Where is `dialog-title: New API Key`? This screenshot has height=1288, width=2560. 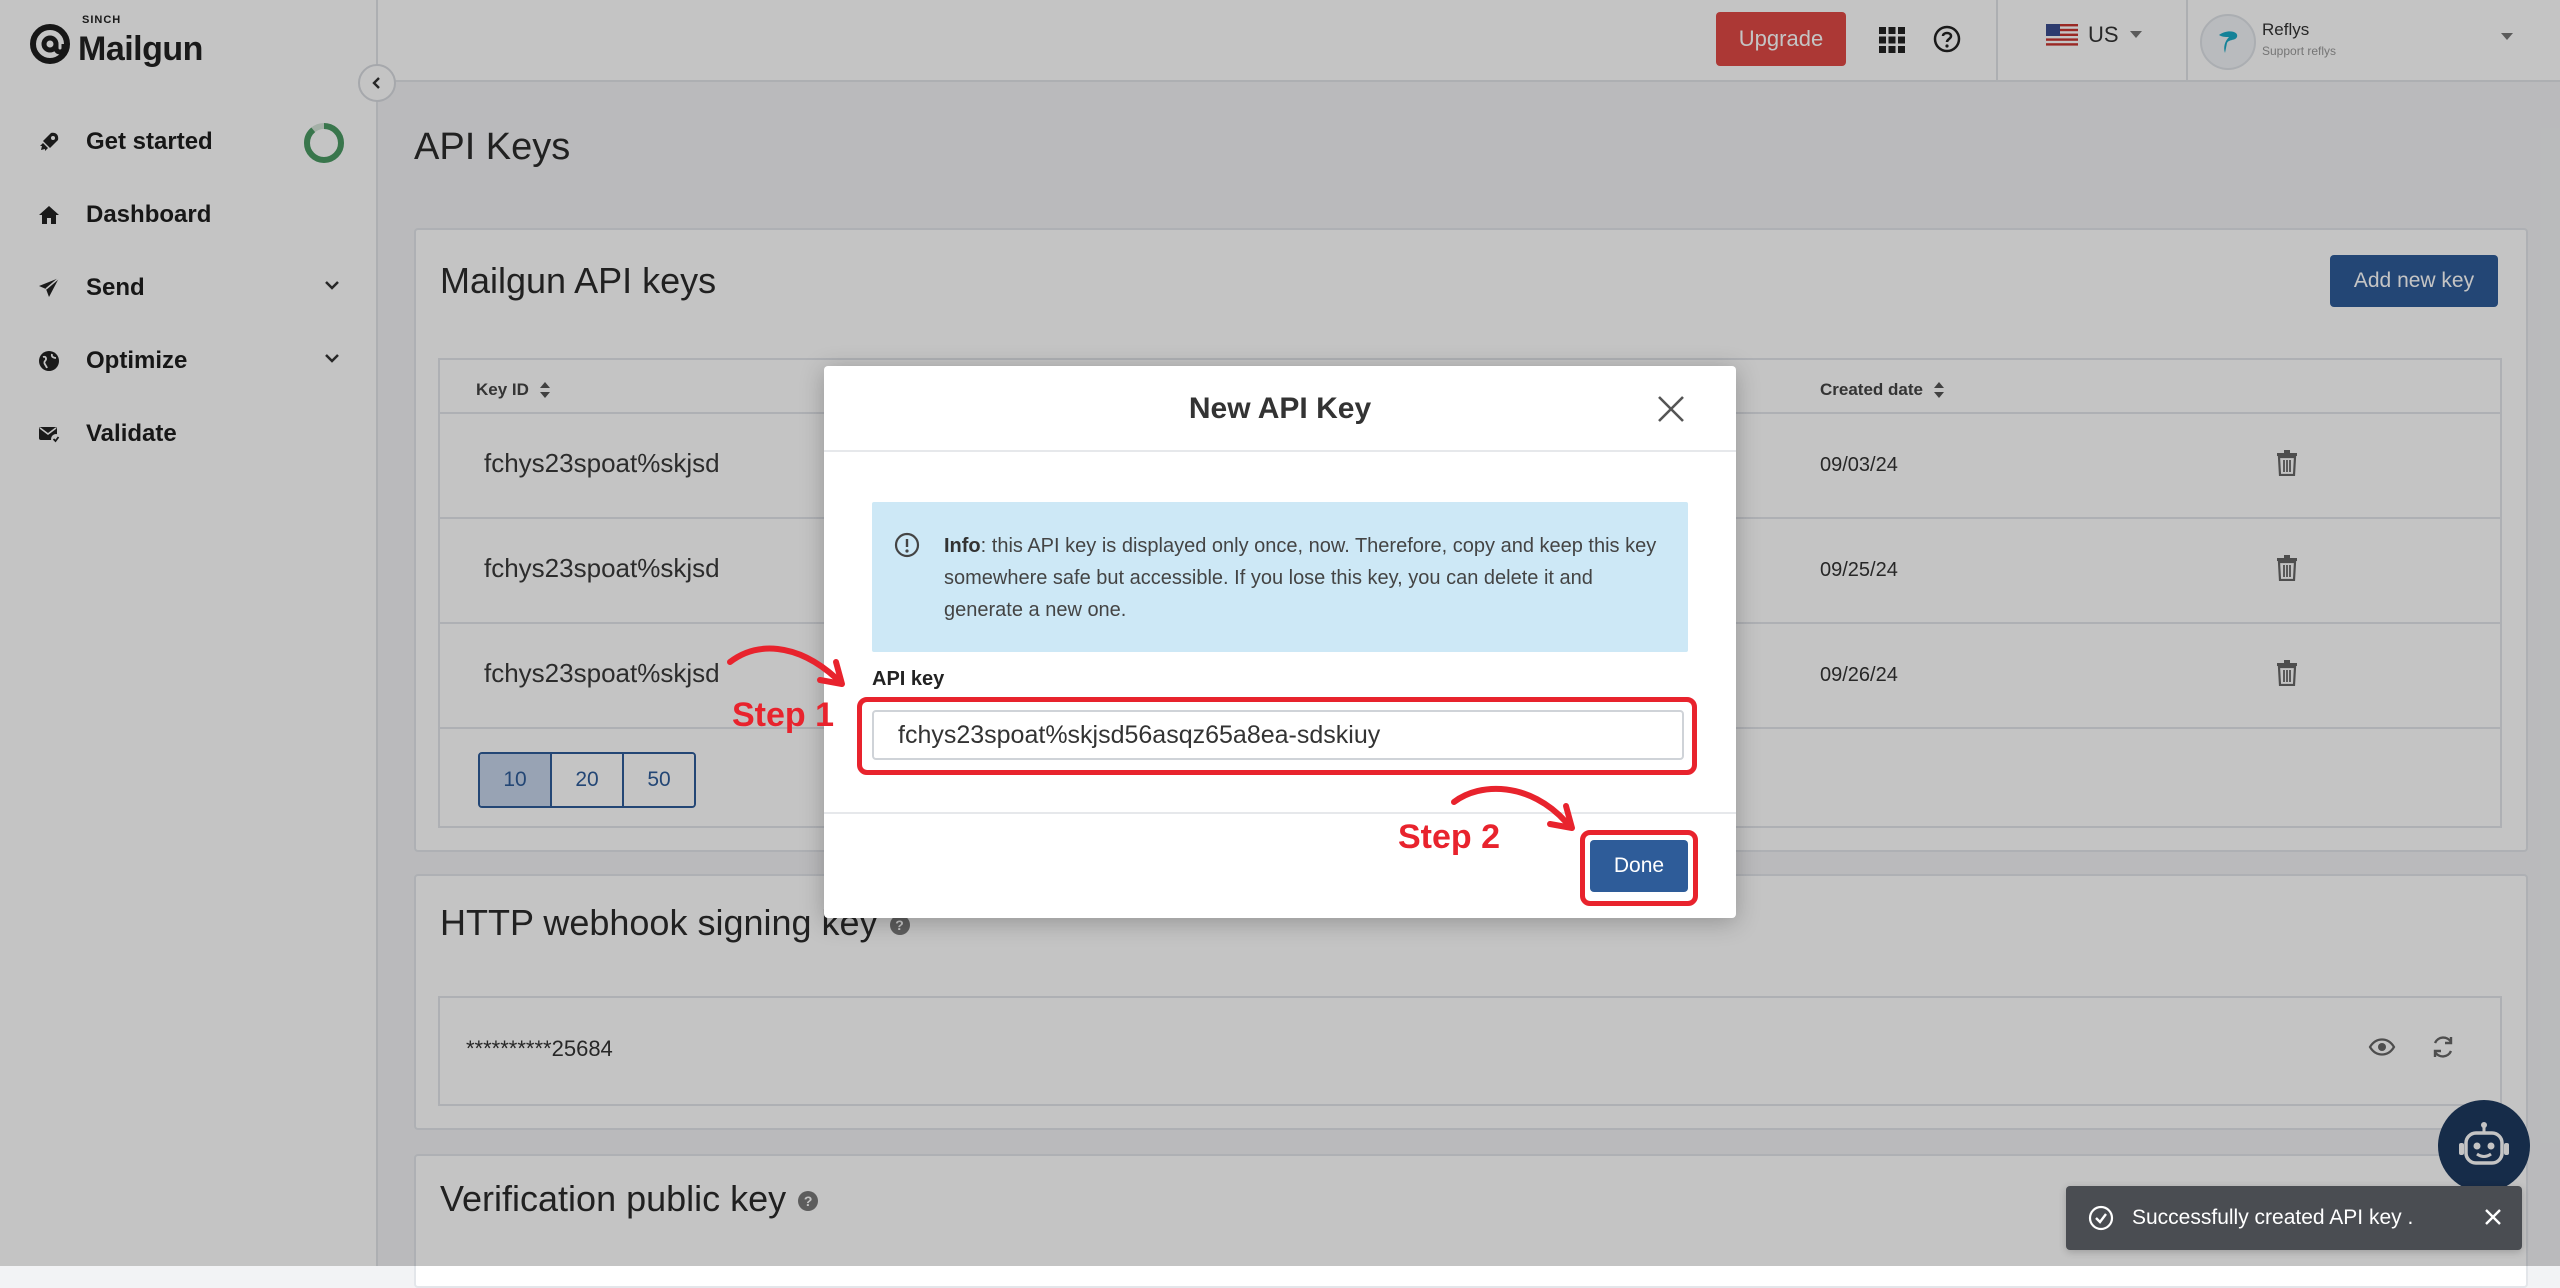
dialog-title: New API Key is located at coordinates (1280, 408).